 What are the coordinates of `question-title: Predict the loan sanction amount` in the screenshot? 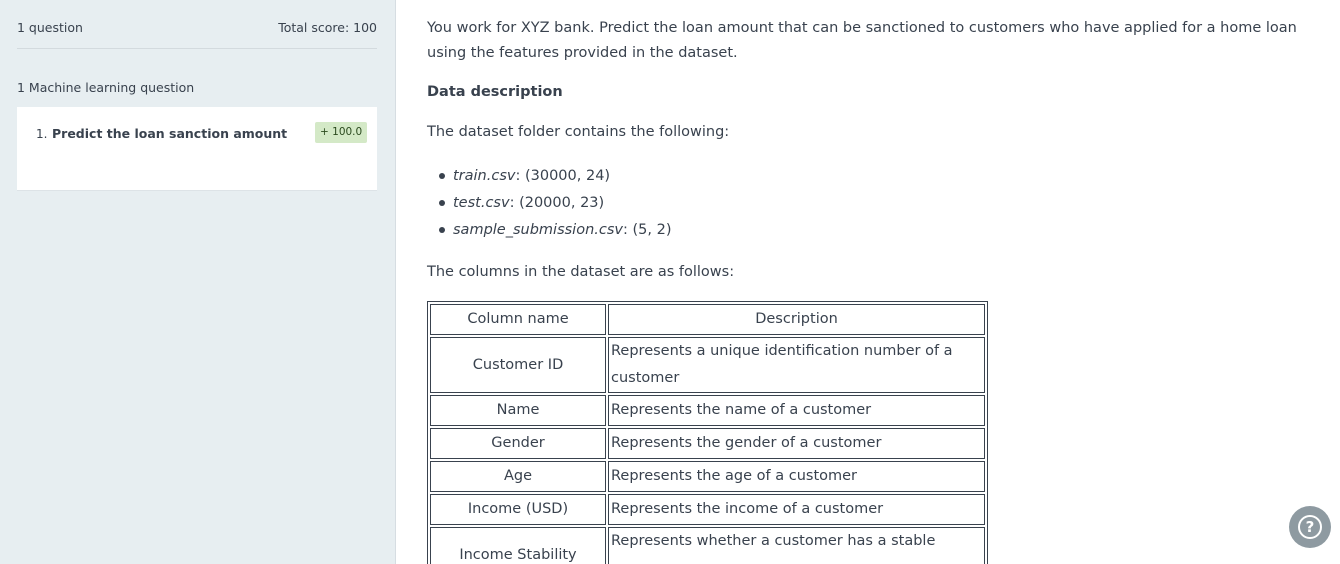 It's located at (169, 133).